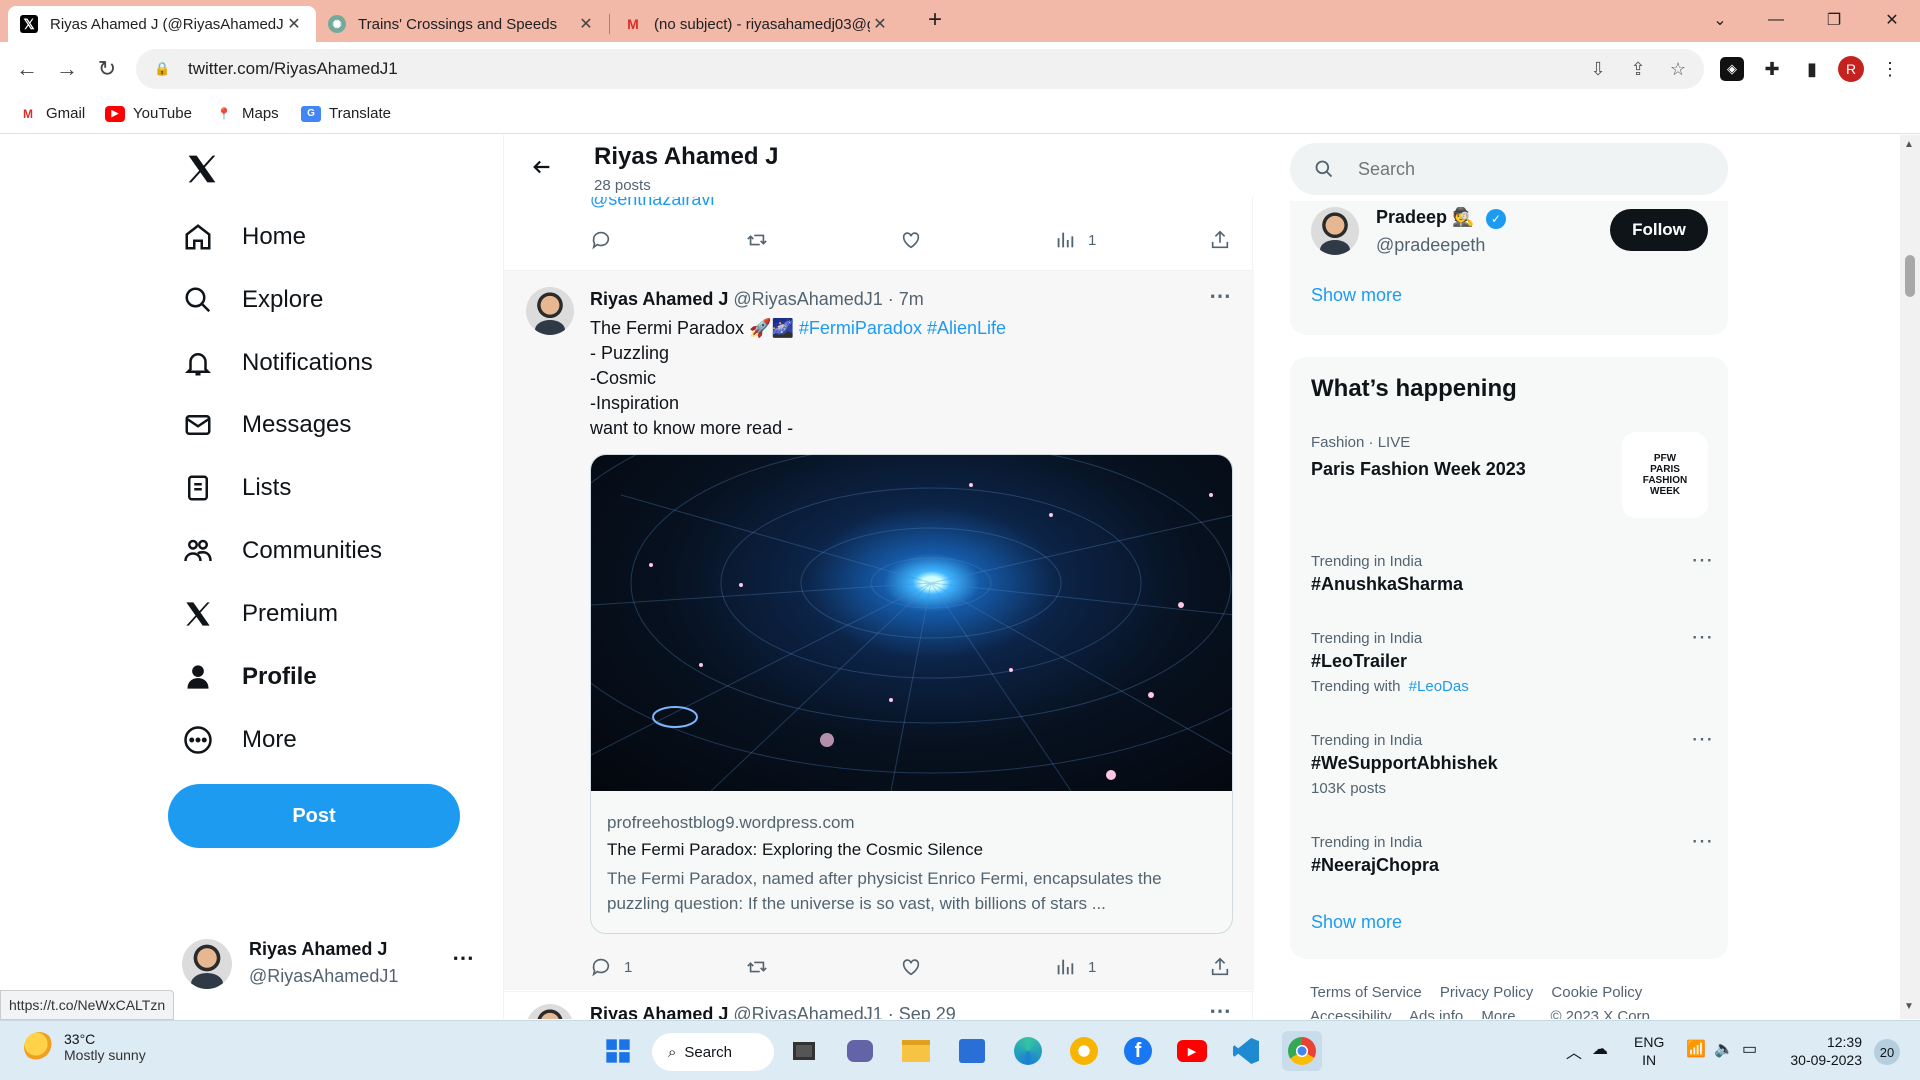  I want to click on bookmark-translate: G Translate, so click(346, 113).